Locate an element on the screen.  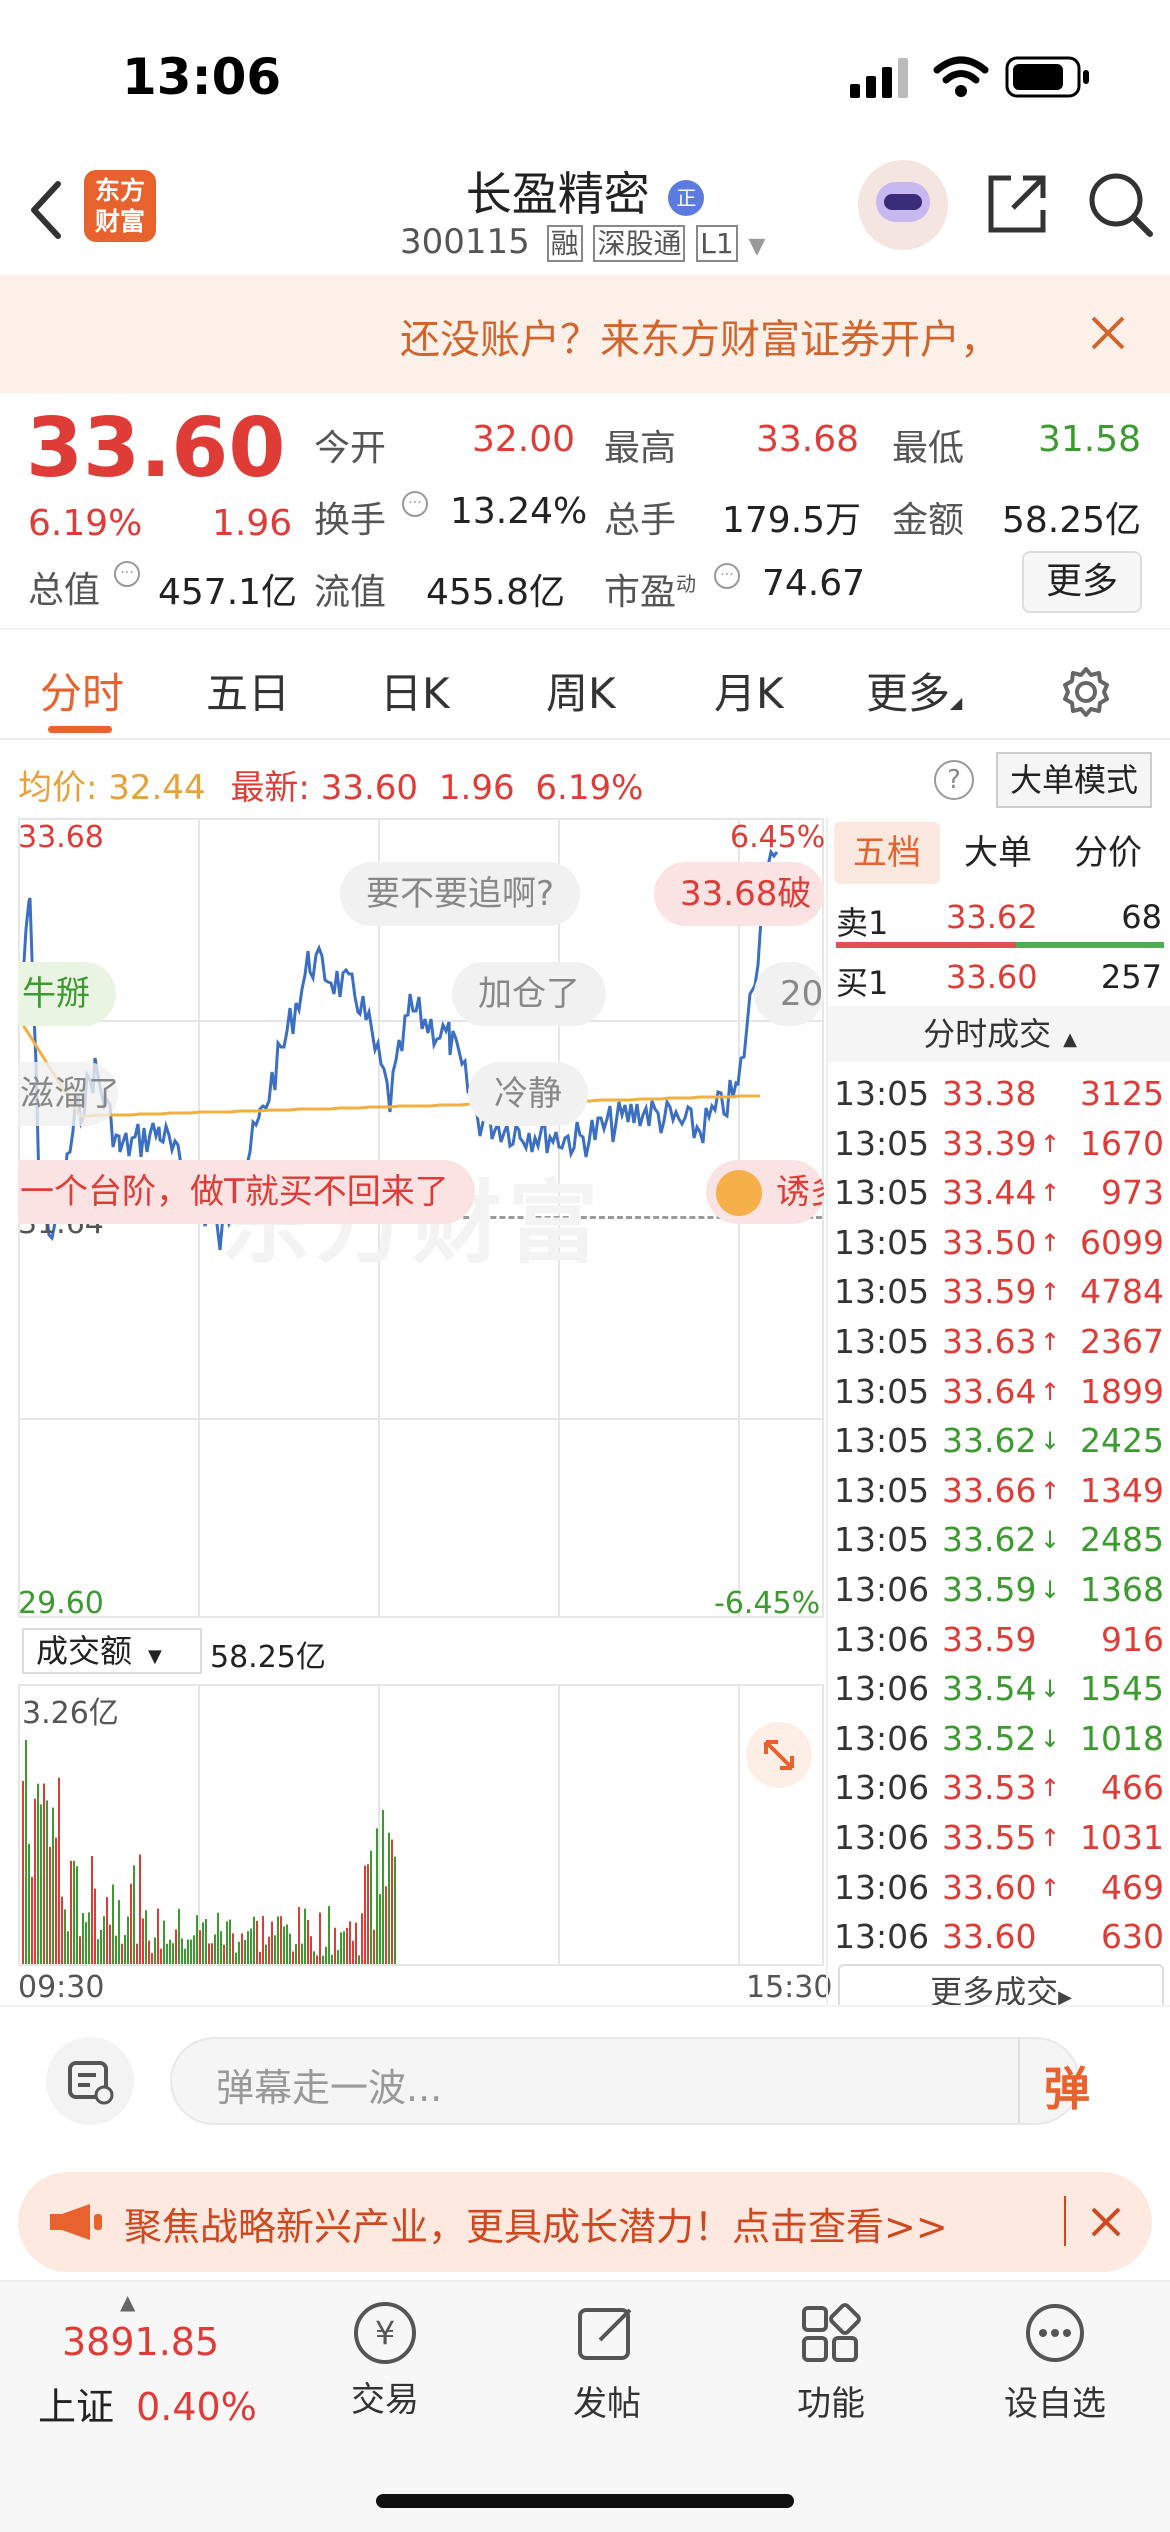
big-order-mode-button: 大单模式 is located at coordinates (1074, 780).